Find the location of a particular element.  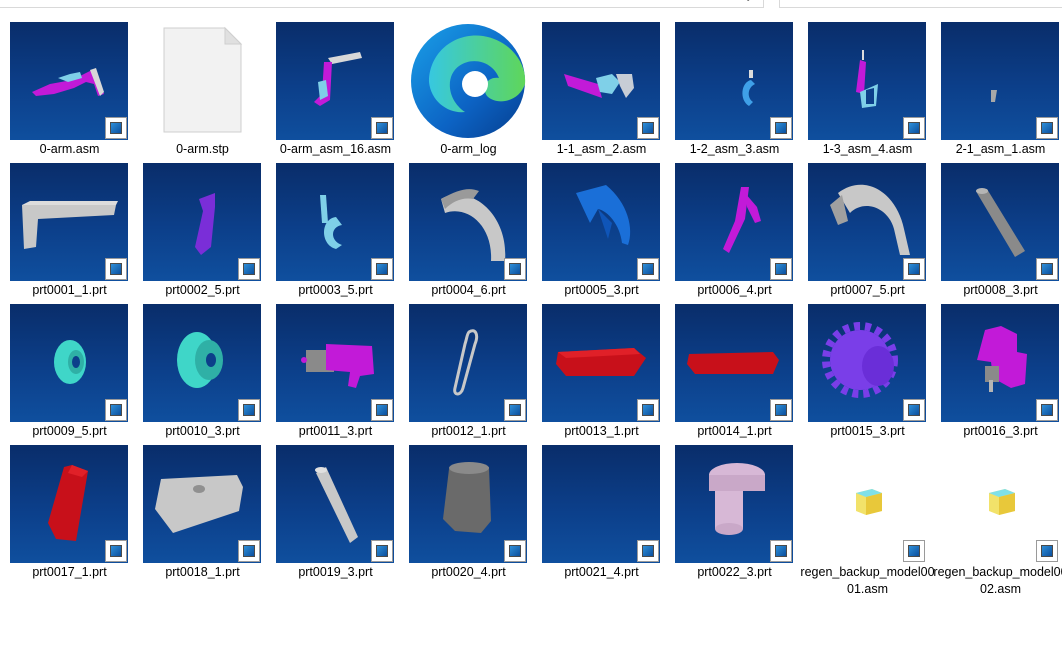

file-item: 0-arm_asm_16.asm is located at coordinates (332, 92).